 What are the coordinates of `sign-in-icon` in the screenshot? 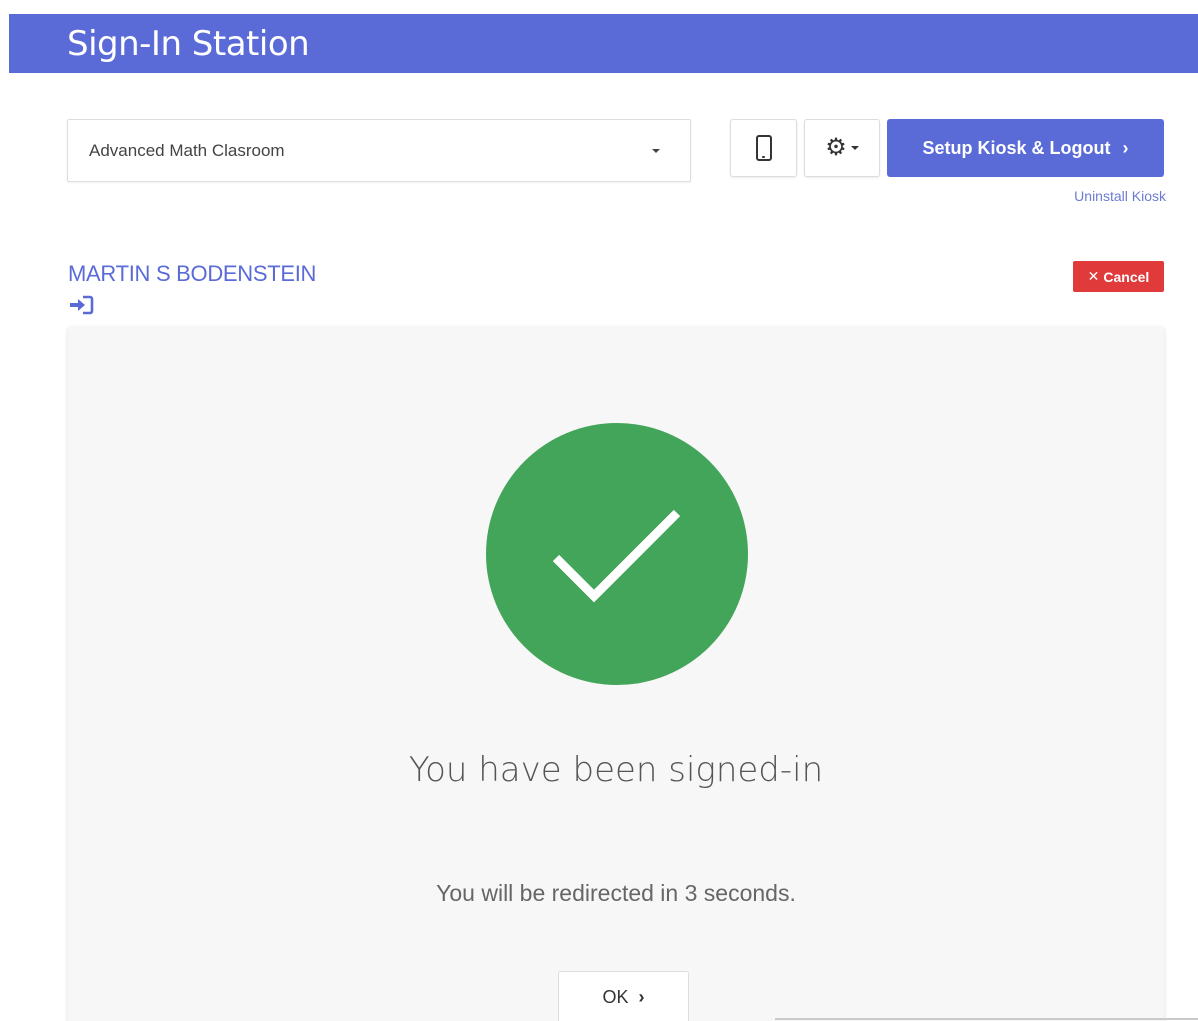 It's located at (82, 305).